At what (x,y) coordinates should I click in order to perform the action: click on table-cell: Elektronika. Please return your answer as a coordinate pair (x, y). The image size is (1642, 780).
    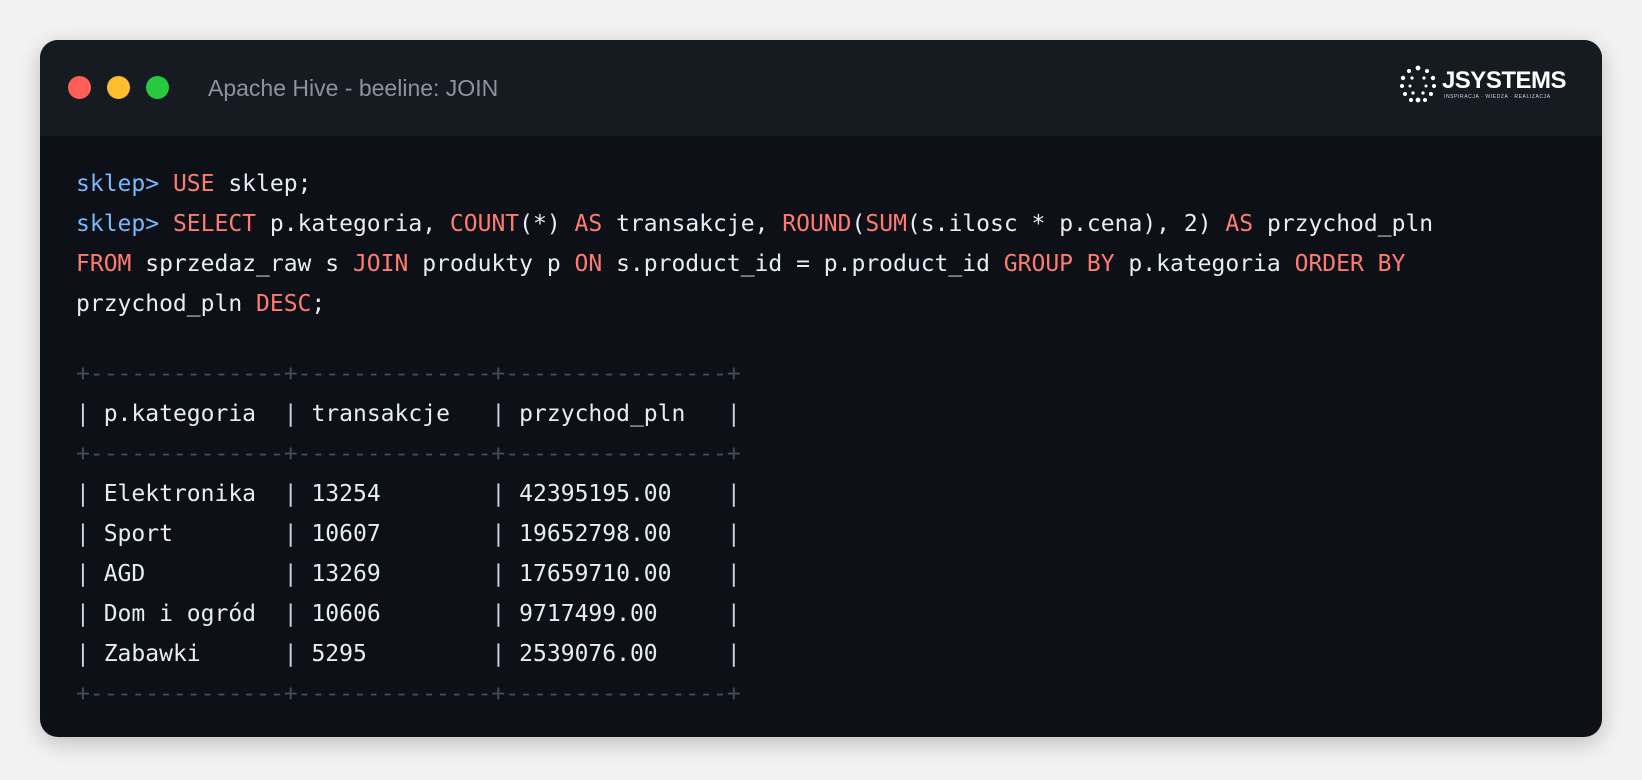
    Looking at the image, I should click on (186, 494).